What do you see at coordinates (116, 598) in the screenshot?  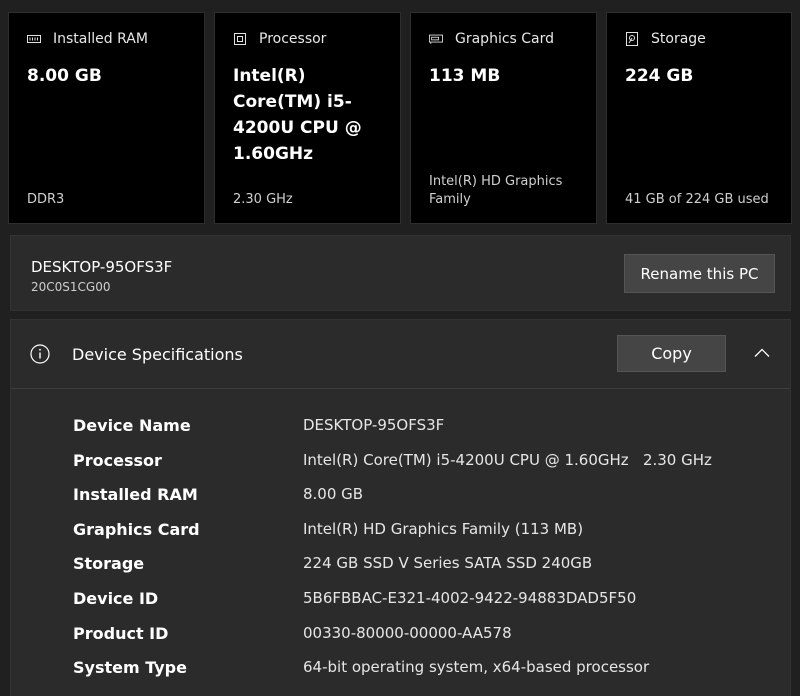 I see `spec-label: Device ID` at bounding box center [116, 598].